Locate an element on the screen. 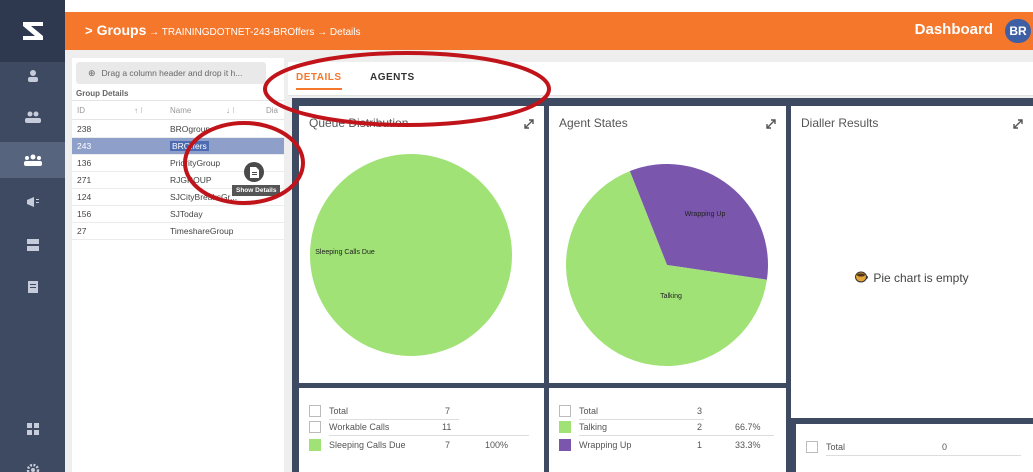  grid-icon is located at coordinates (32, 429).